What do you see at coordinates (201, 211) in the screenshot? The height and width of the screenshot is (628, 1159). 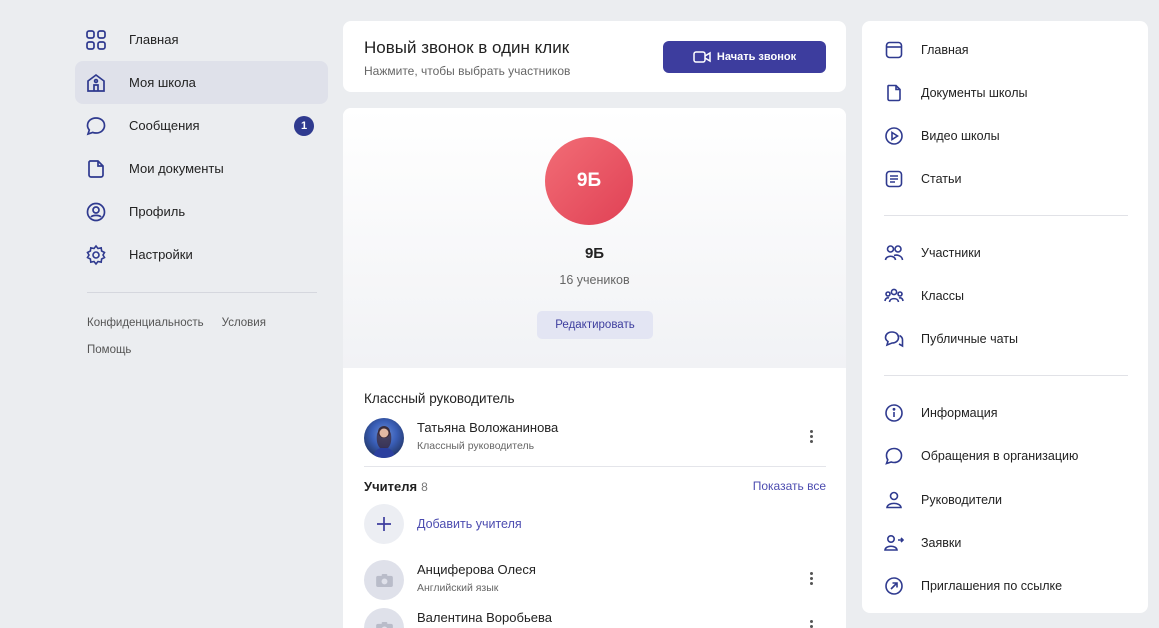 I see `sidebar-item-profile: Профиль` at bounding box center [201, 211].